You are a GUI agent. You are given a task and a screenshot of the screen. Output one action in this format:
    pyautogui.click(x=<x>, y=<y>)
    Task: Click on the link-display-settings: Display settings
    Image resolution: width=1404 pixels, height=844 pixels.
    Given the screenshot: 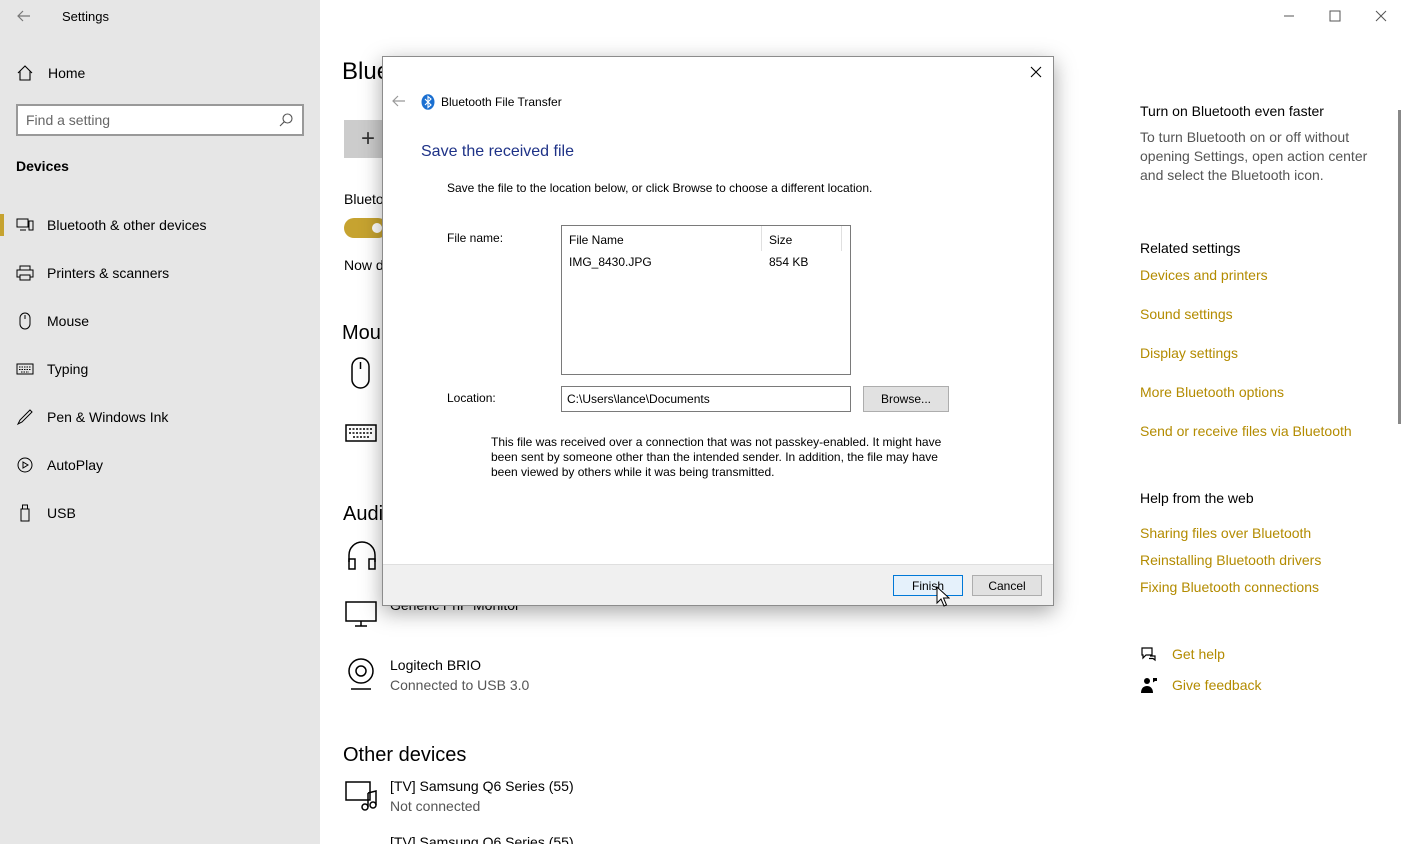 What is the action you would take?
    pyautogui.click(x=1189, y=353)
    